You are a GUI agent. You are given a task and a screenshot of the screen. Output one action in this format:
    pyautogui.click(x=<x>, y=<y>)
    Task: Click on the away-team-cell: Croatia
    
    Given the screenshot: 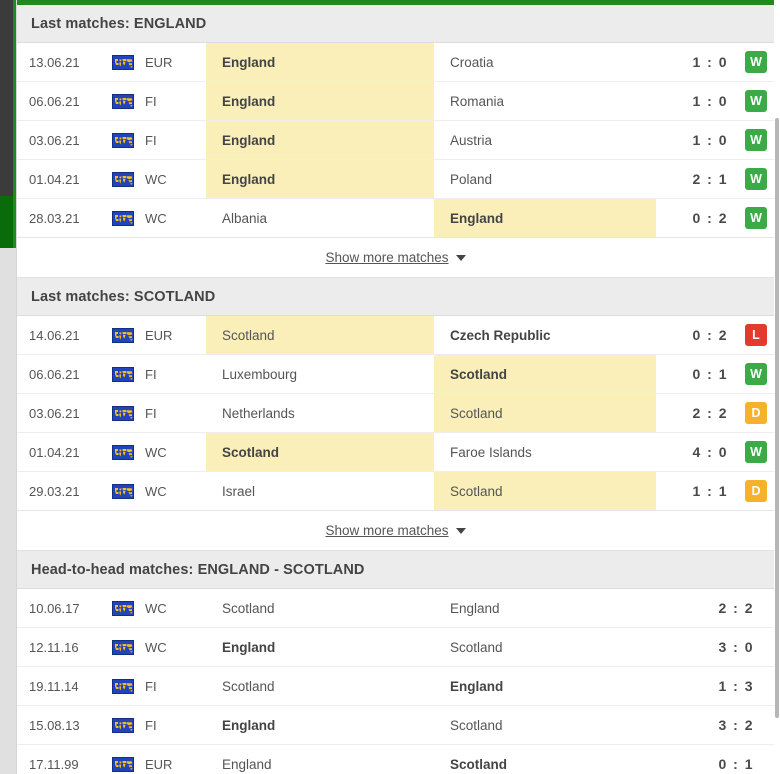 What is the action you would take?
    pyautogui.click(x=545, y=62)
    